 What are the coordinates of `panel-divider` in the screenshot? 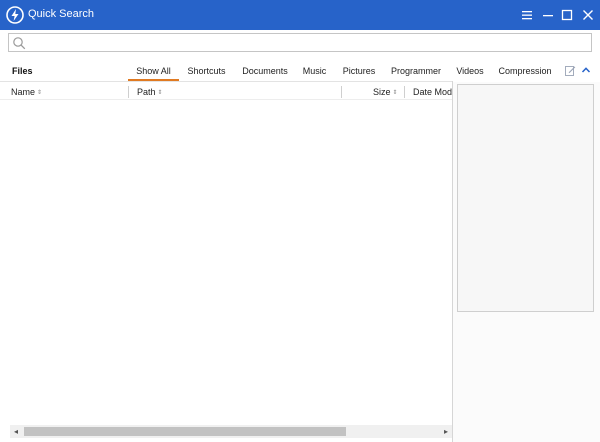 It's located at (452, 261).